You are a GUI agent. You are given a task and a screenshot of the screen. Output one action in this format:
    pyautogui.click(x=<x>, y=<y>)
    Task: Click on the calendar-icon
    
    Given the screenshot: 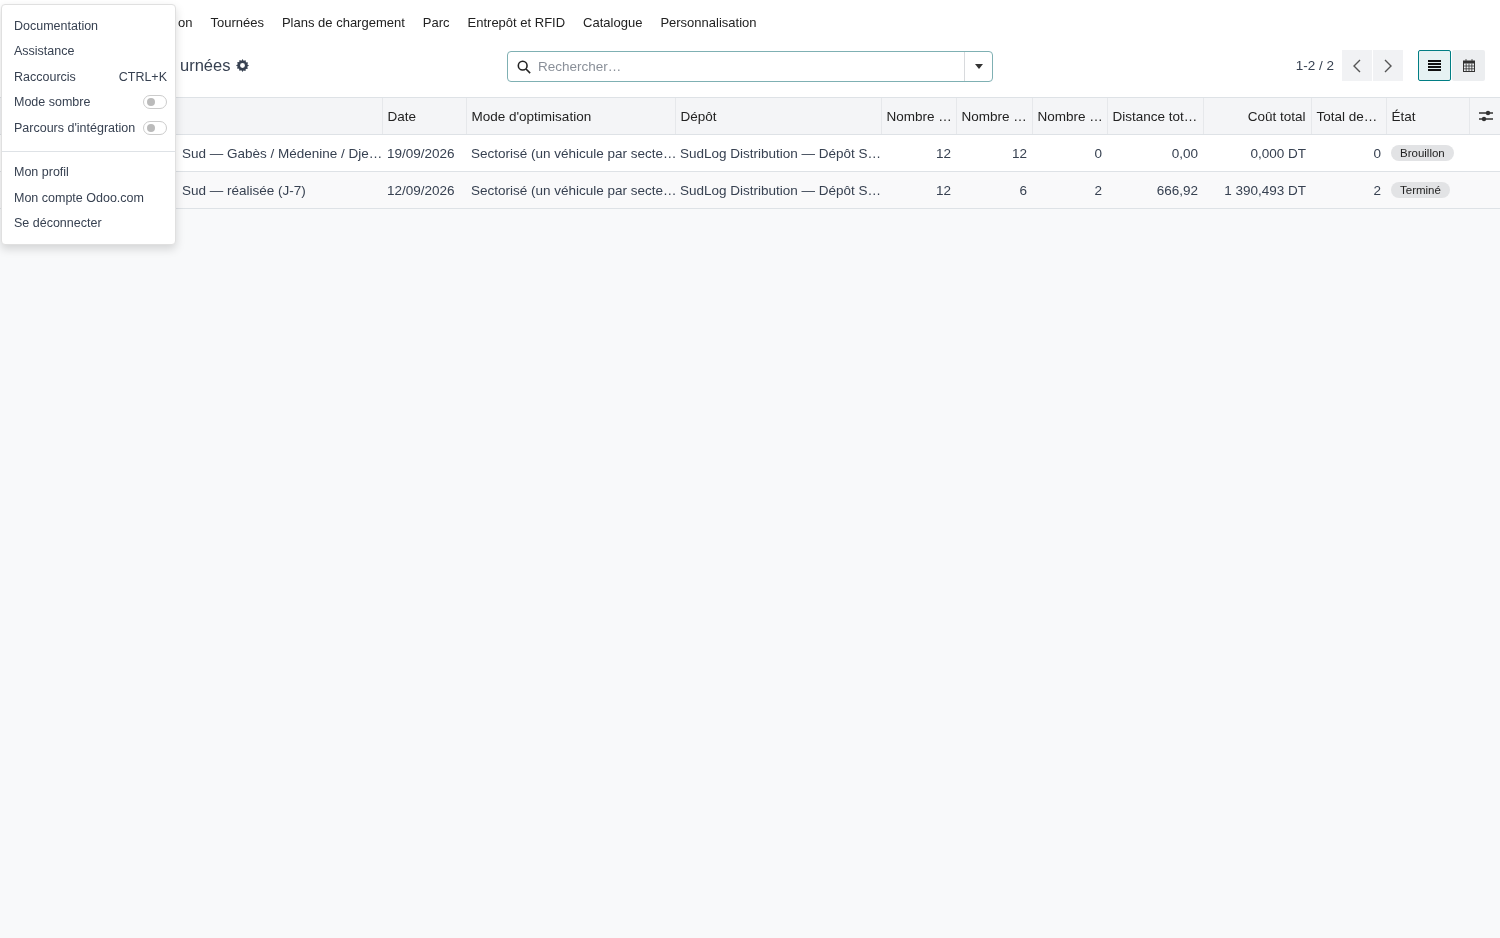 What is the action you would take?
    pyautogui.click(x=1468, y=65)
    